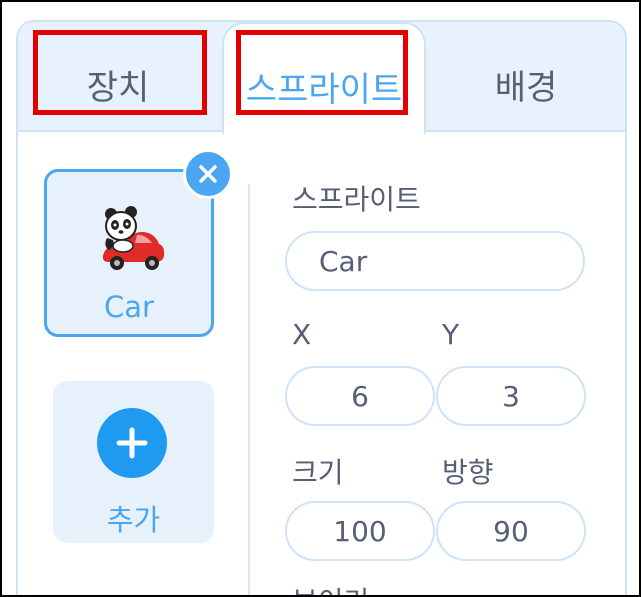 The image size is (641, 597). I want to click on direction-input: 90, so click(511, 531).